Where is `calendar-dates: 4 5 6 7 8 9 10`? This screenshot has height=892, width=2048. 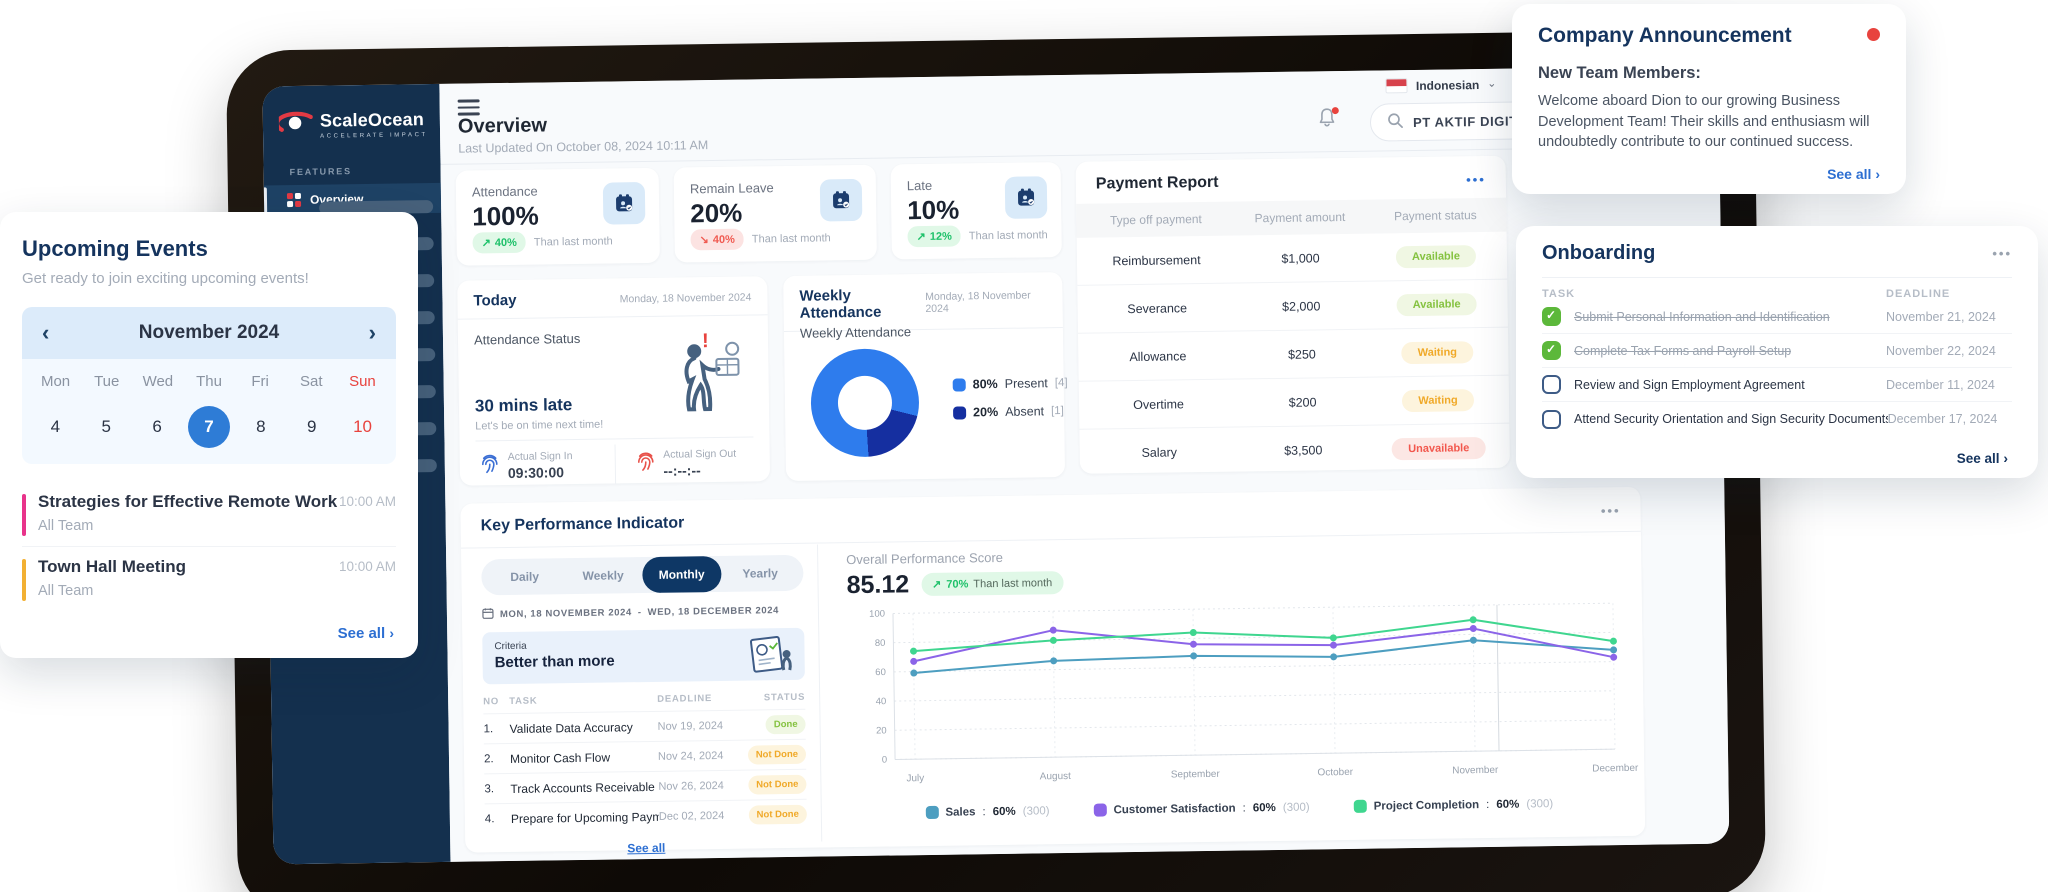 calendar-dates: 4 5 6 7 8 9 10 is located at coordinates (209, 427).